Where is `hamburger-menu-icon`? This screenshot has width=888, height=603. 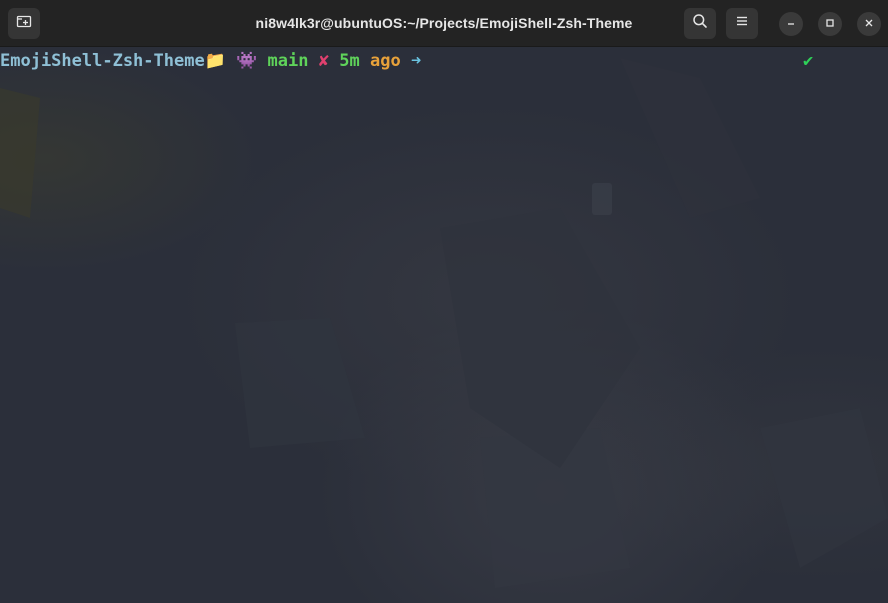 hamburger-menu-icon is located at coordinates (742, 23).